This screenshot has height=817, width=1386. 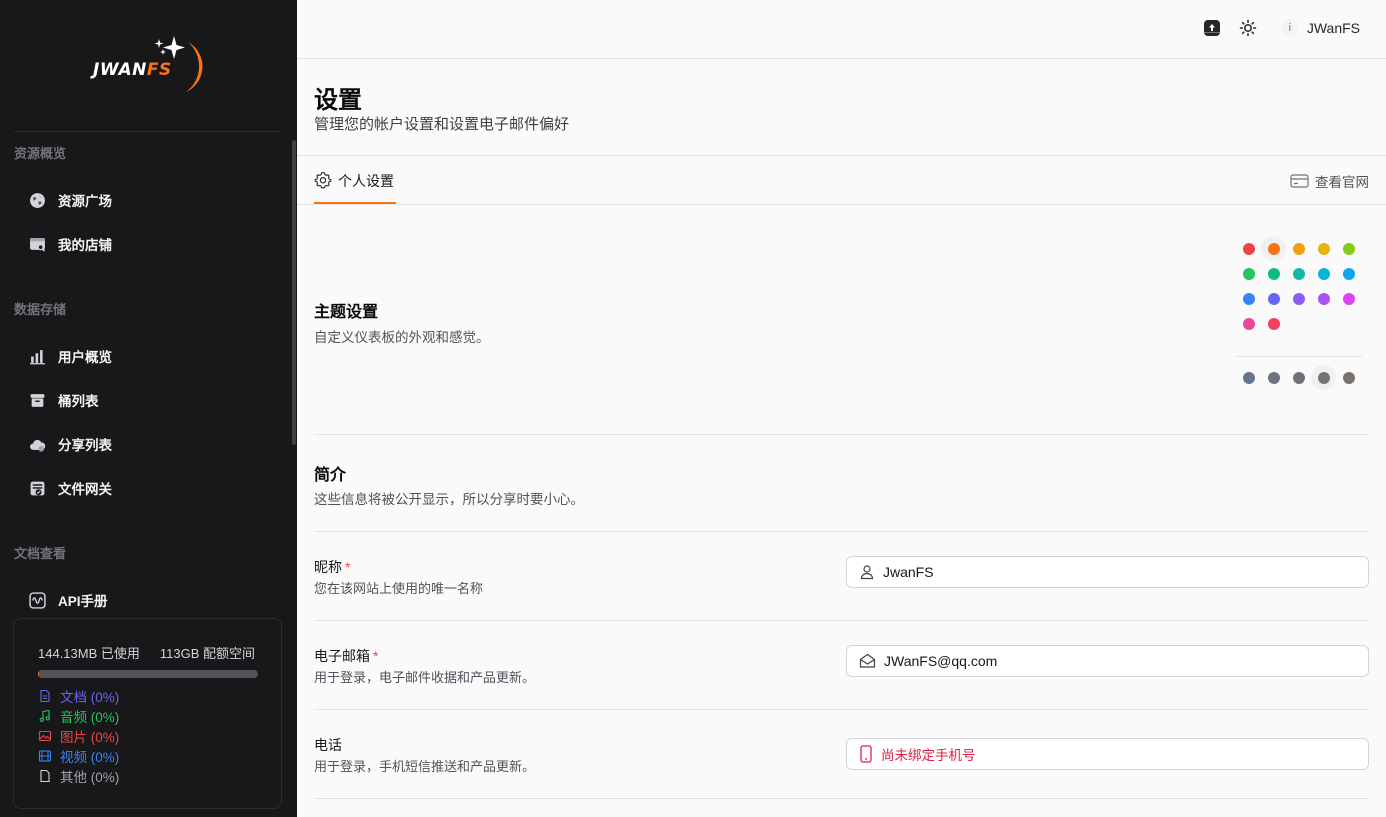 What do you see at coordinates (1333, 28) in the screenshot?
I see `username: JWanFS` at bounding box center [1333, 28].